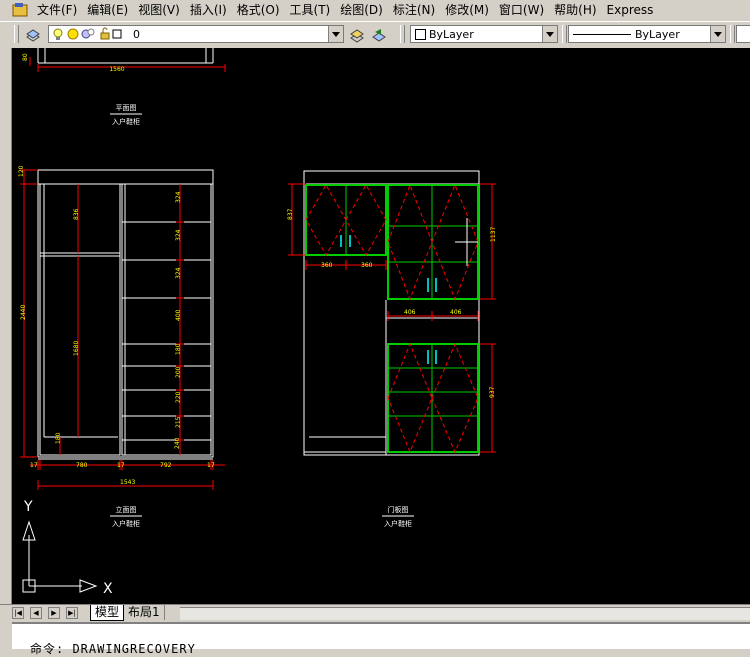  I want to click on svg-text: 837, so click(290, 214).